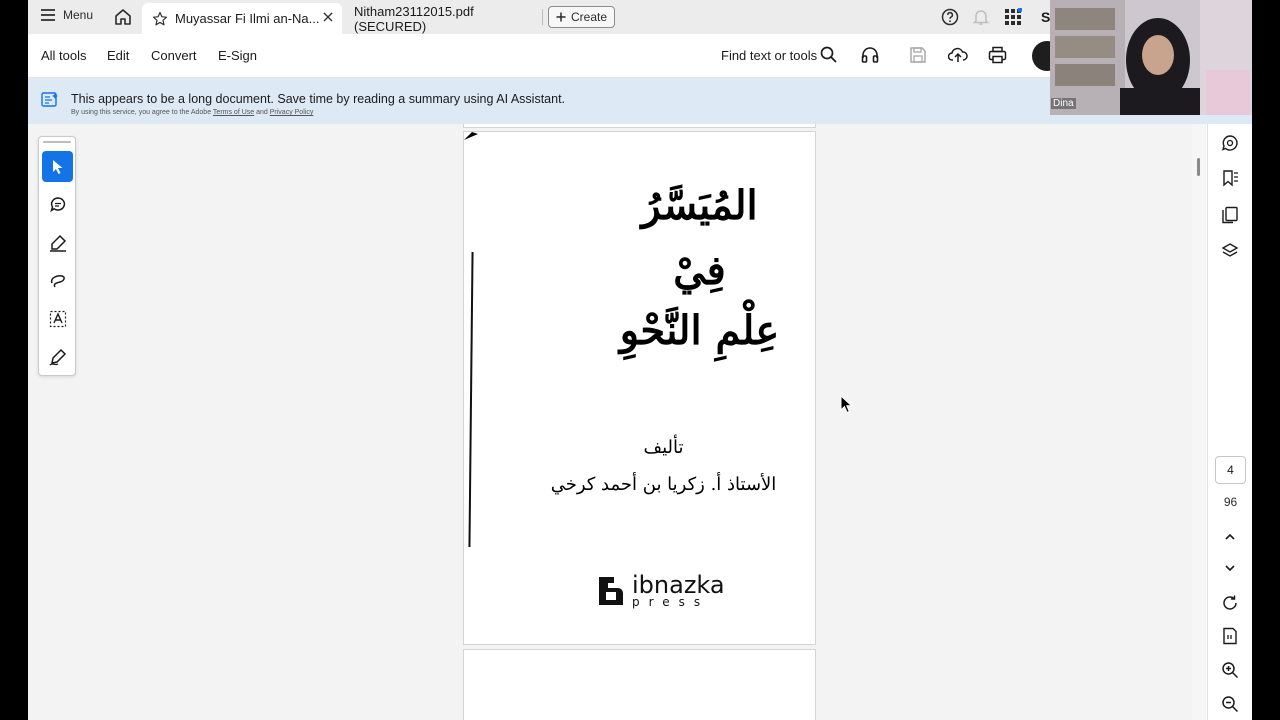 The image size is (1280, 720). Describe the element at coordinates (699, 330) in the screenshot. I see `book-title-line3: عِلْمِ النَّحْوِ` at that location.